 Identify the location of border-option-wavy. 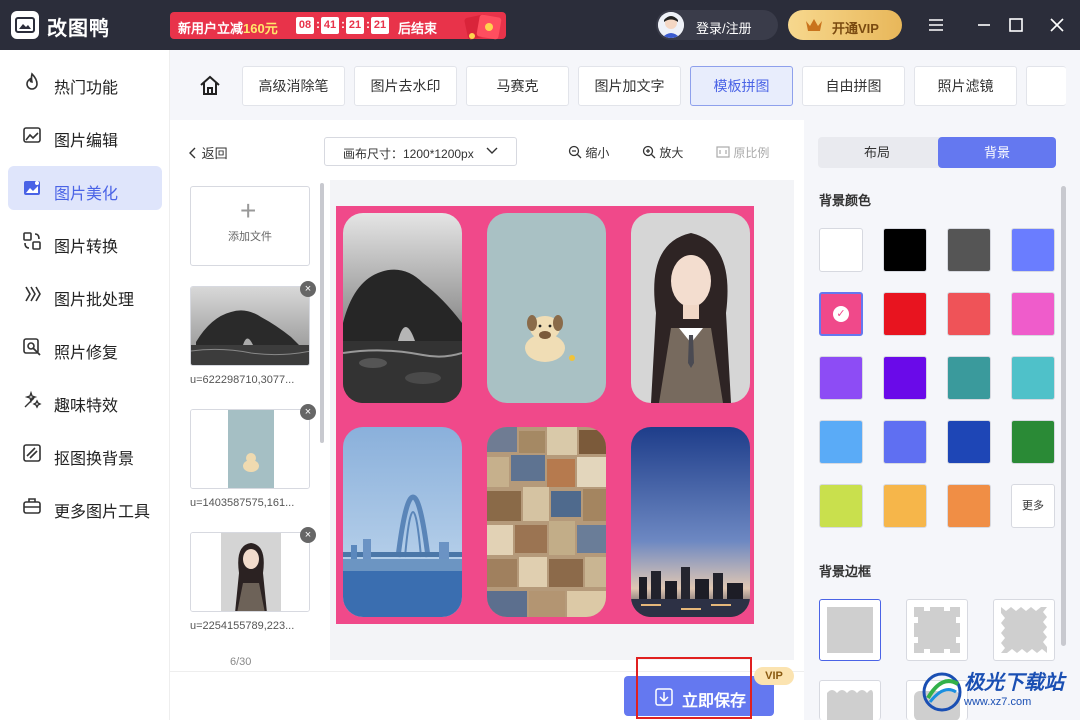
(850, 700).